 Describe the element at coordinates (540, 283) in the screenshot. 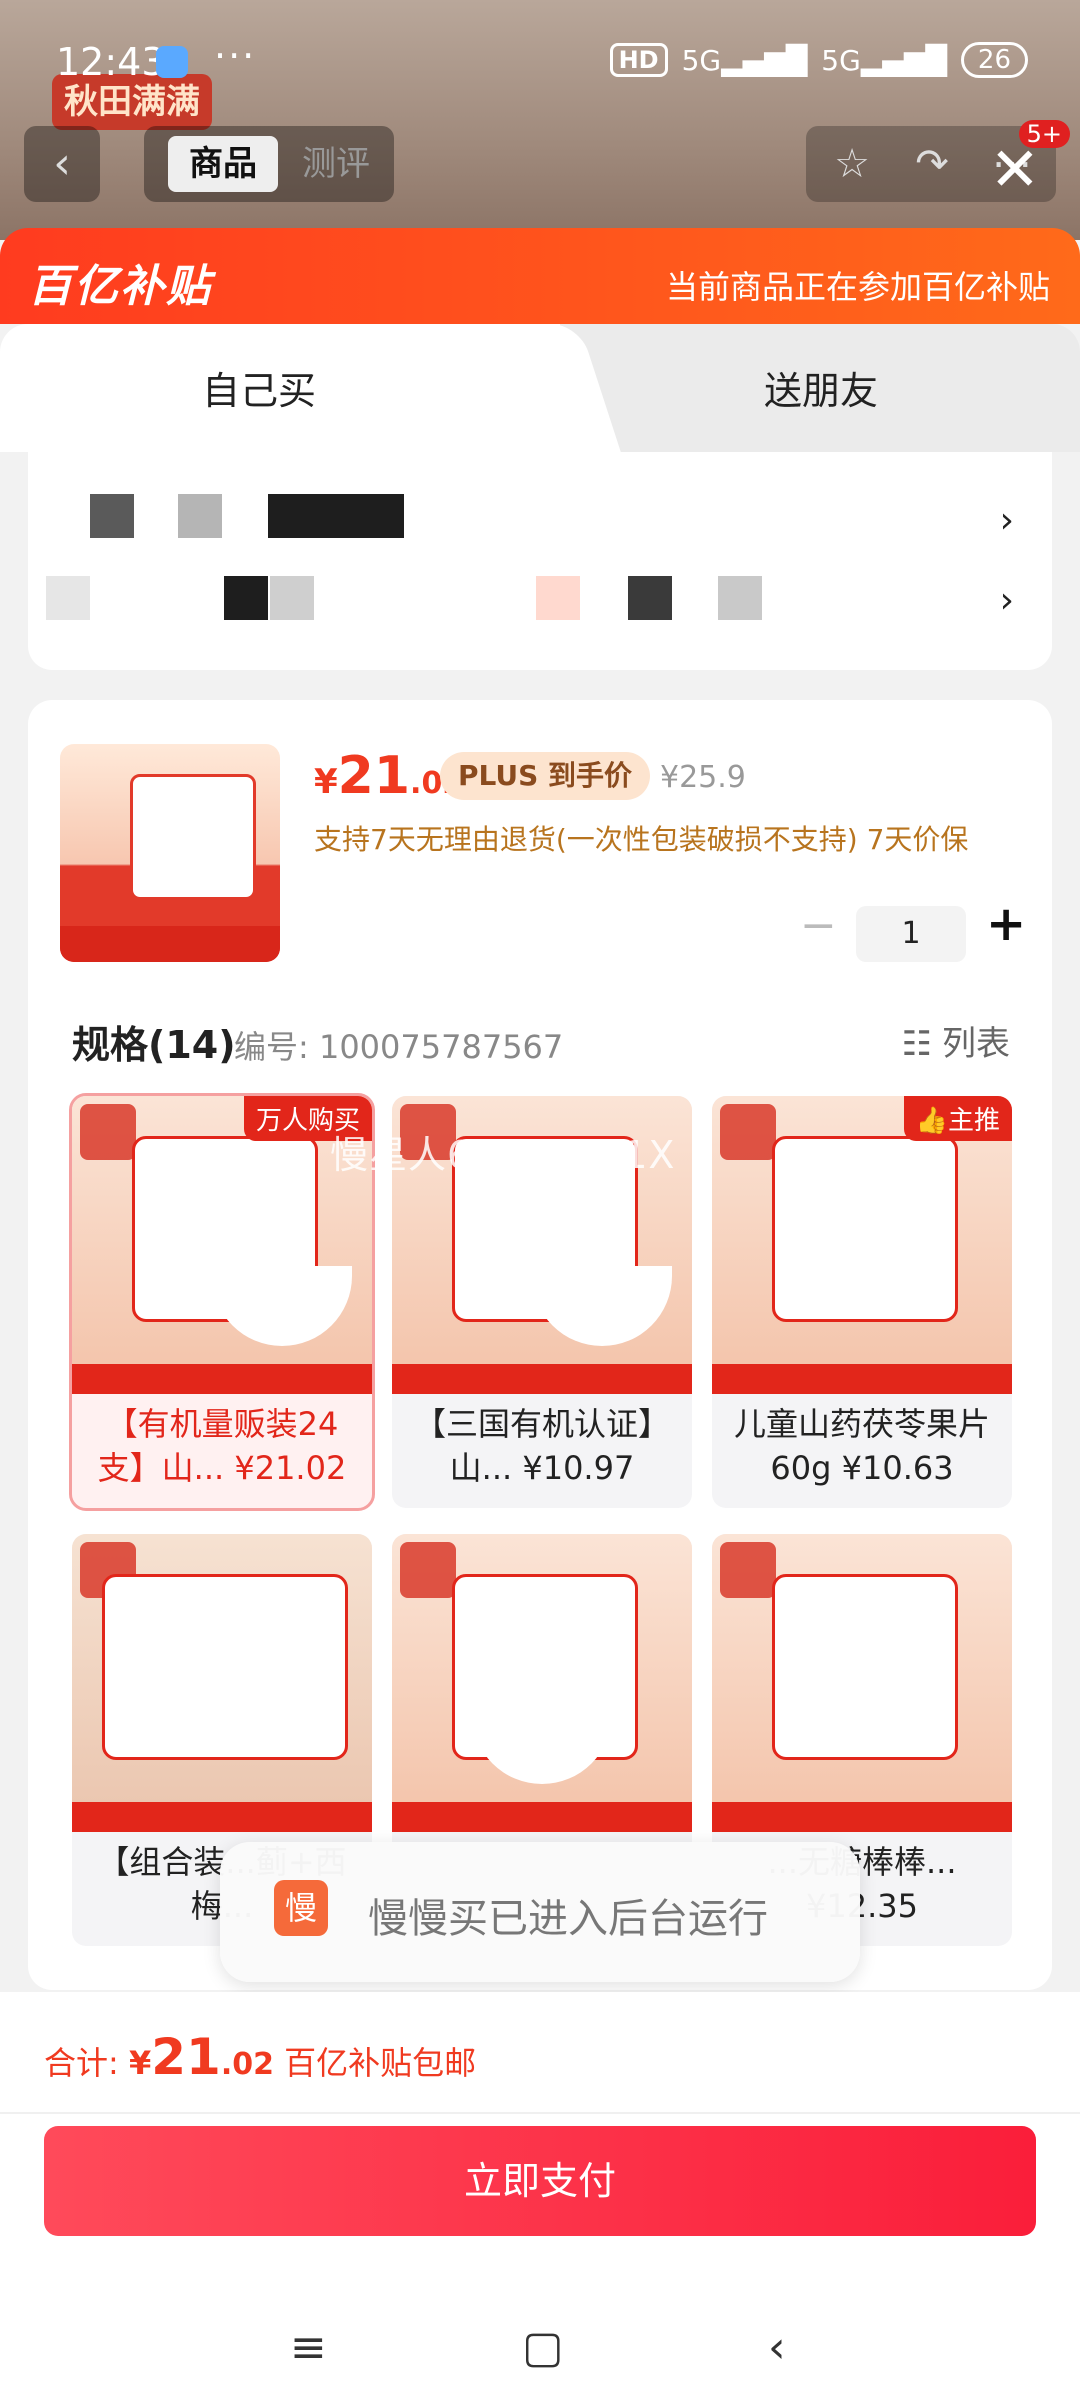

I see `subsidy-header: 百亿补贴 当前商品正在参加百亿补贴` at that location.